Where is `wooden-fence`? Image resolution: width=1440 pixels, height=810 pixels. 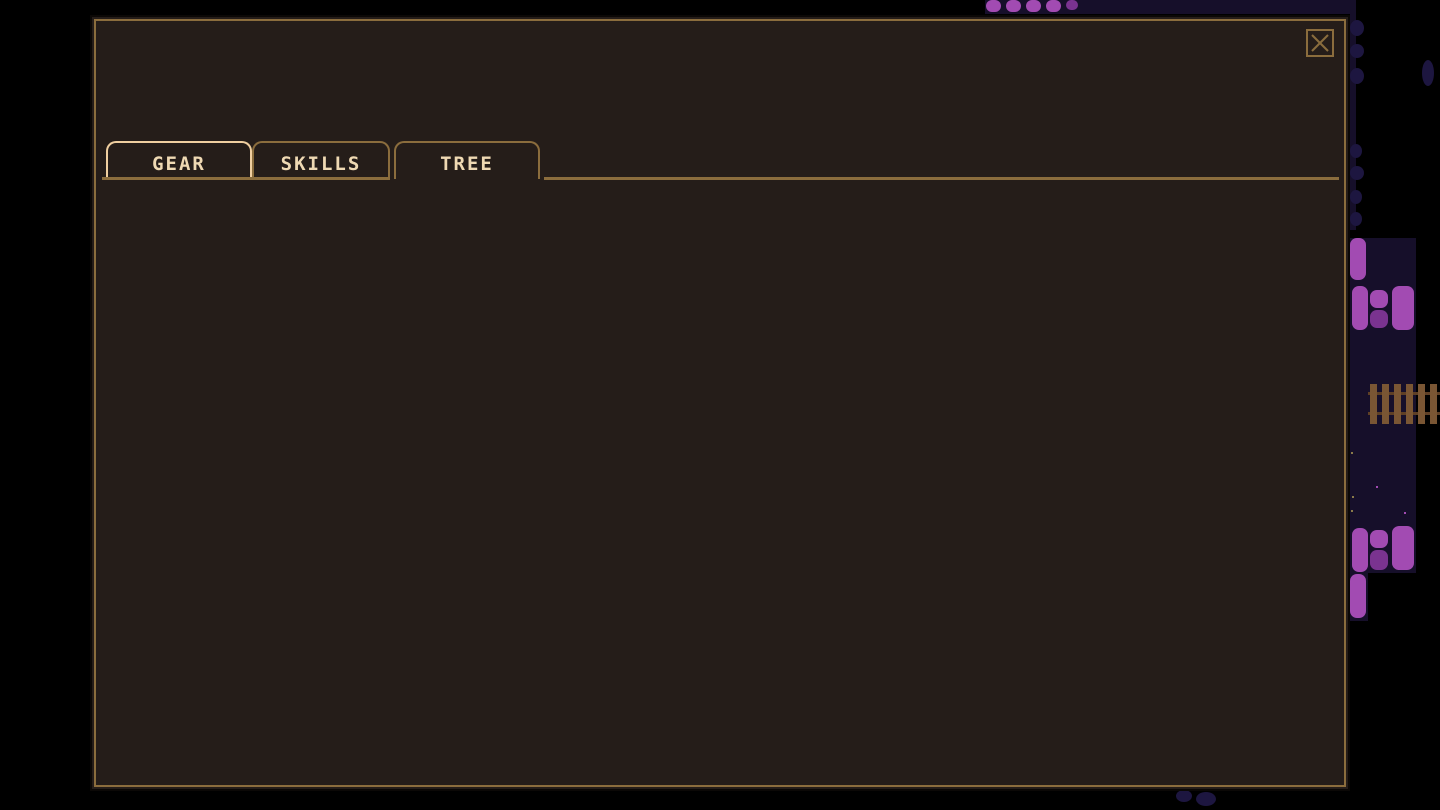 wooden-fence is located at coordinates (1404, 404).